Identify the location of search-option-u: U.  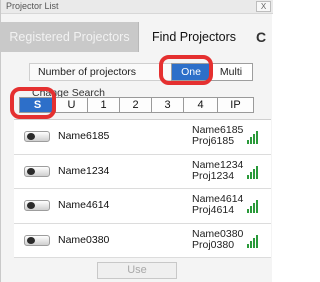
(72, 105).